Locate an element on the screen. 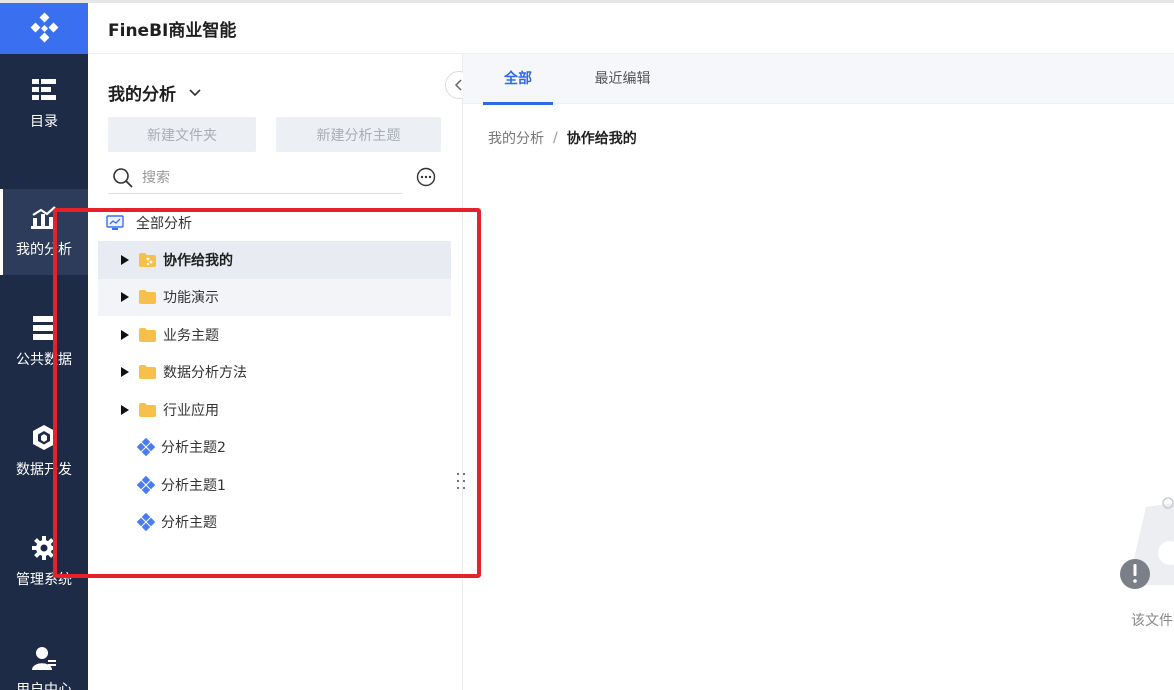 The height and width of the screenshot is (690, 1174). tree-item-label: 分析主题 is located at coordinates (189, 523).